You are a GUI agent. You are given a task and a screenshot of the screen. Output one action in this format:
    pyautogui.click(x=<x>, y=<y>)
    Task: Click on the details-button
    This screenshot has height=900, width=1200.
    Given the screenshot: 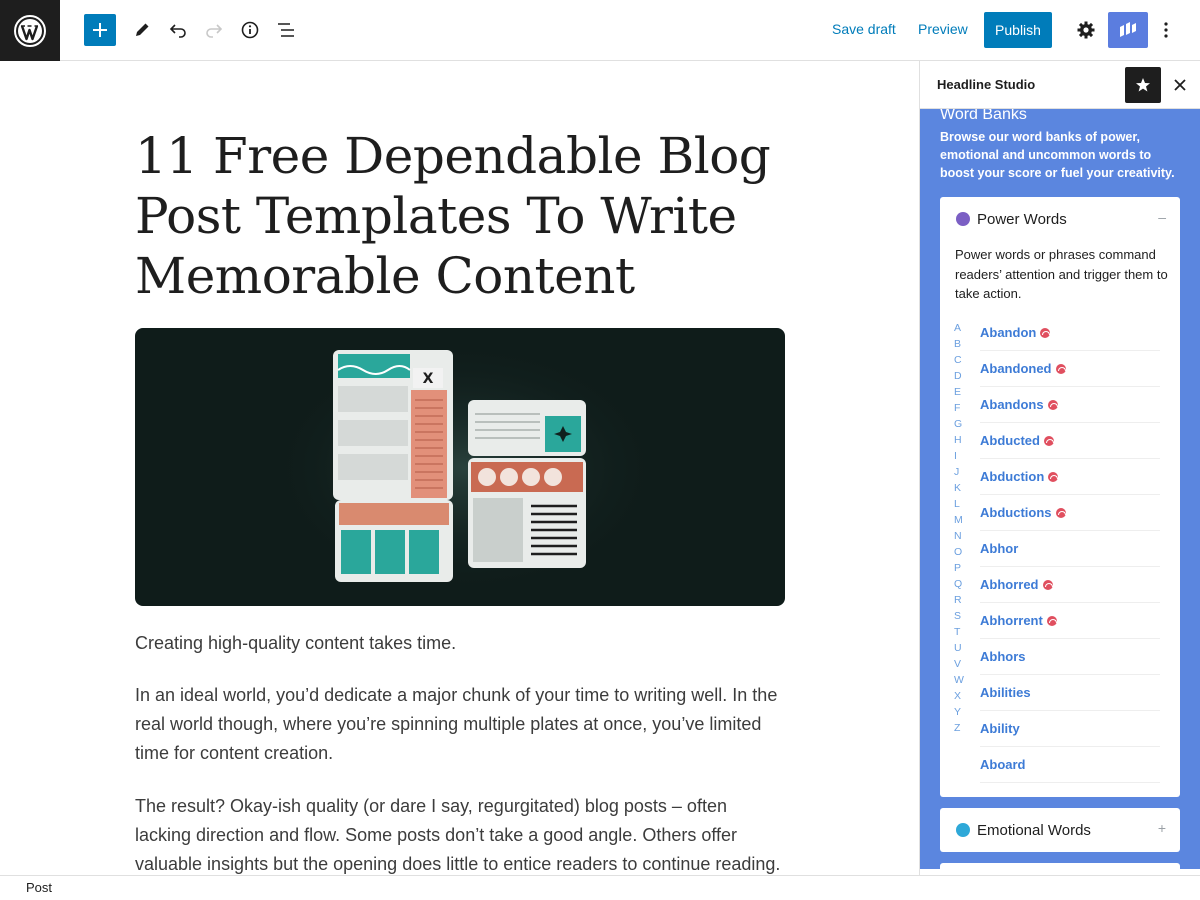 What is the action you would take?
    pyautogui.click(x=250, y=30)
    